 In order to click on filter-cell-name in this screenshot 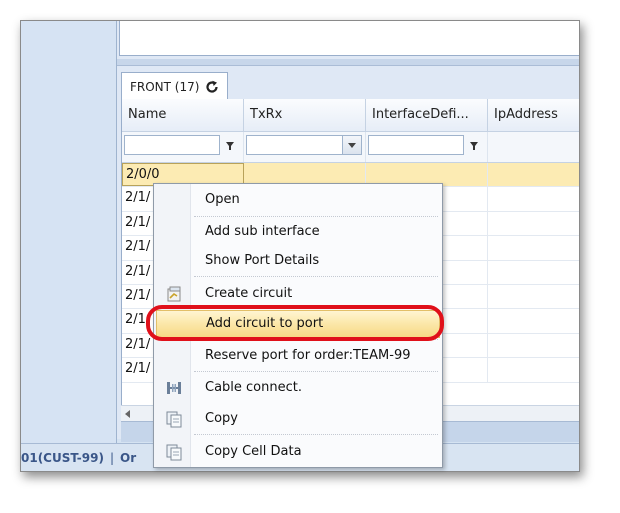, I will do `click(183, 147)`.